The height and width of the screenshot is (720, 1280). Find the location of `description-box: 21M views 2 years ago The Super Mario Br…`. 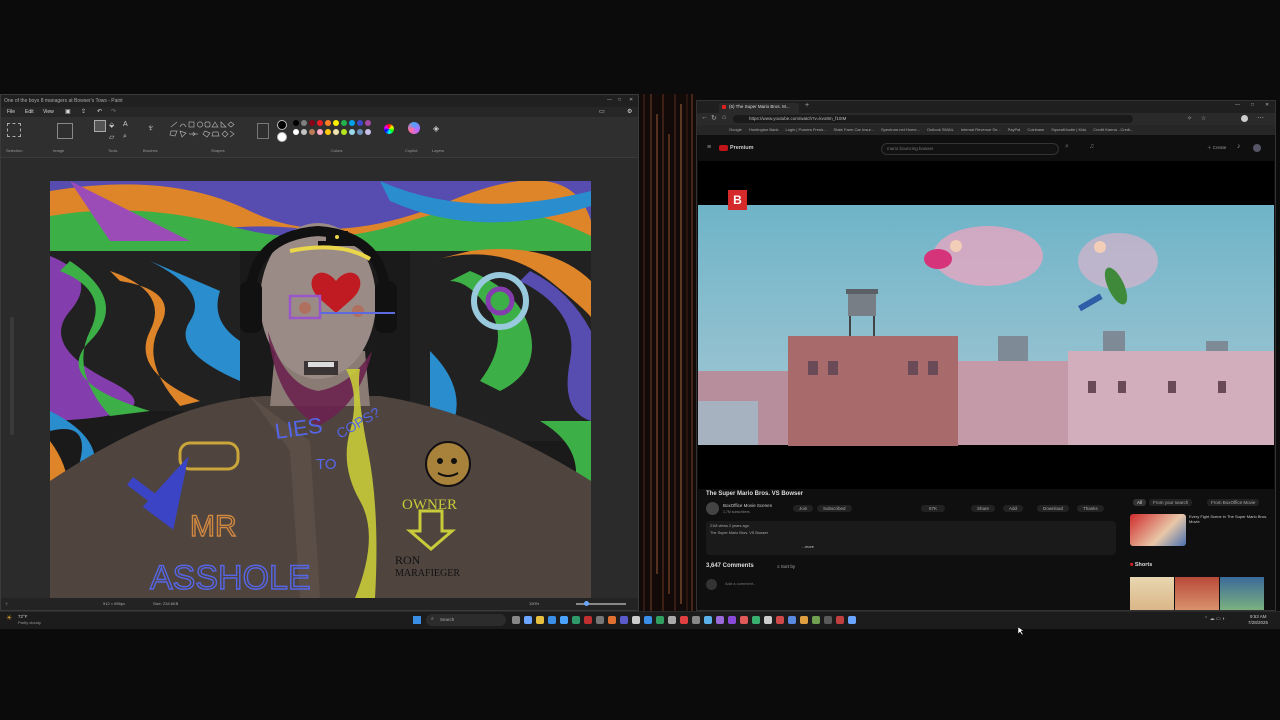

description-box: 21M views 2 years ago The Super Mario Br… is located at coordinates (911, 538).